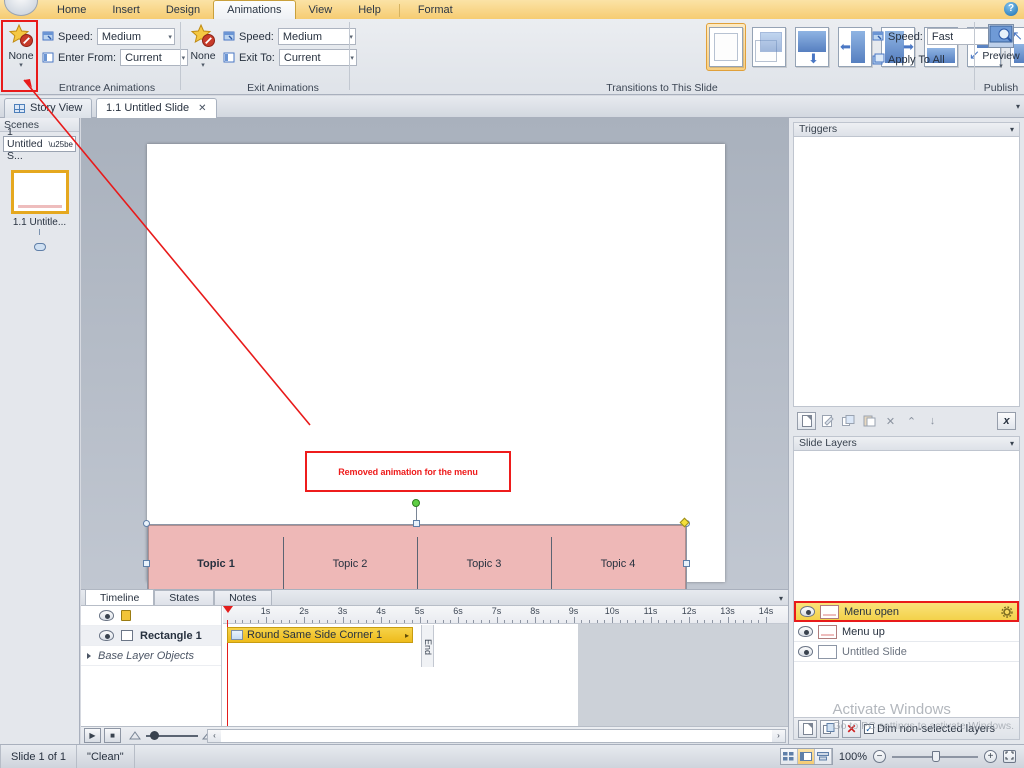 The height and width of the screenshot is (768, 1024). I want to click on triggers-list, so click(906, 272).